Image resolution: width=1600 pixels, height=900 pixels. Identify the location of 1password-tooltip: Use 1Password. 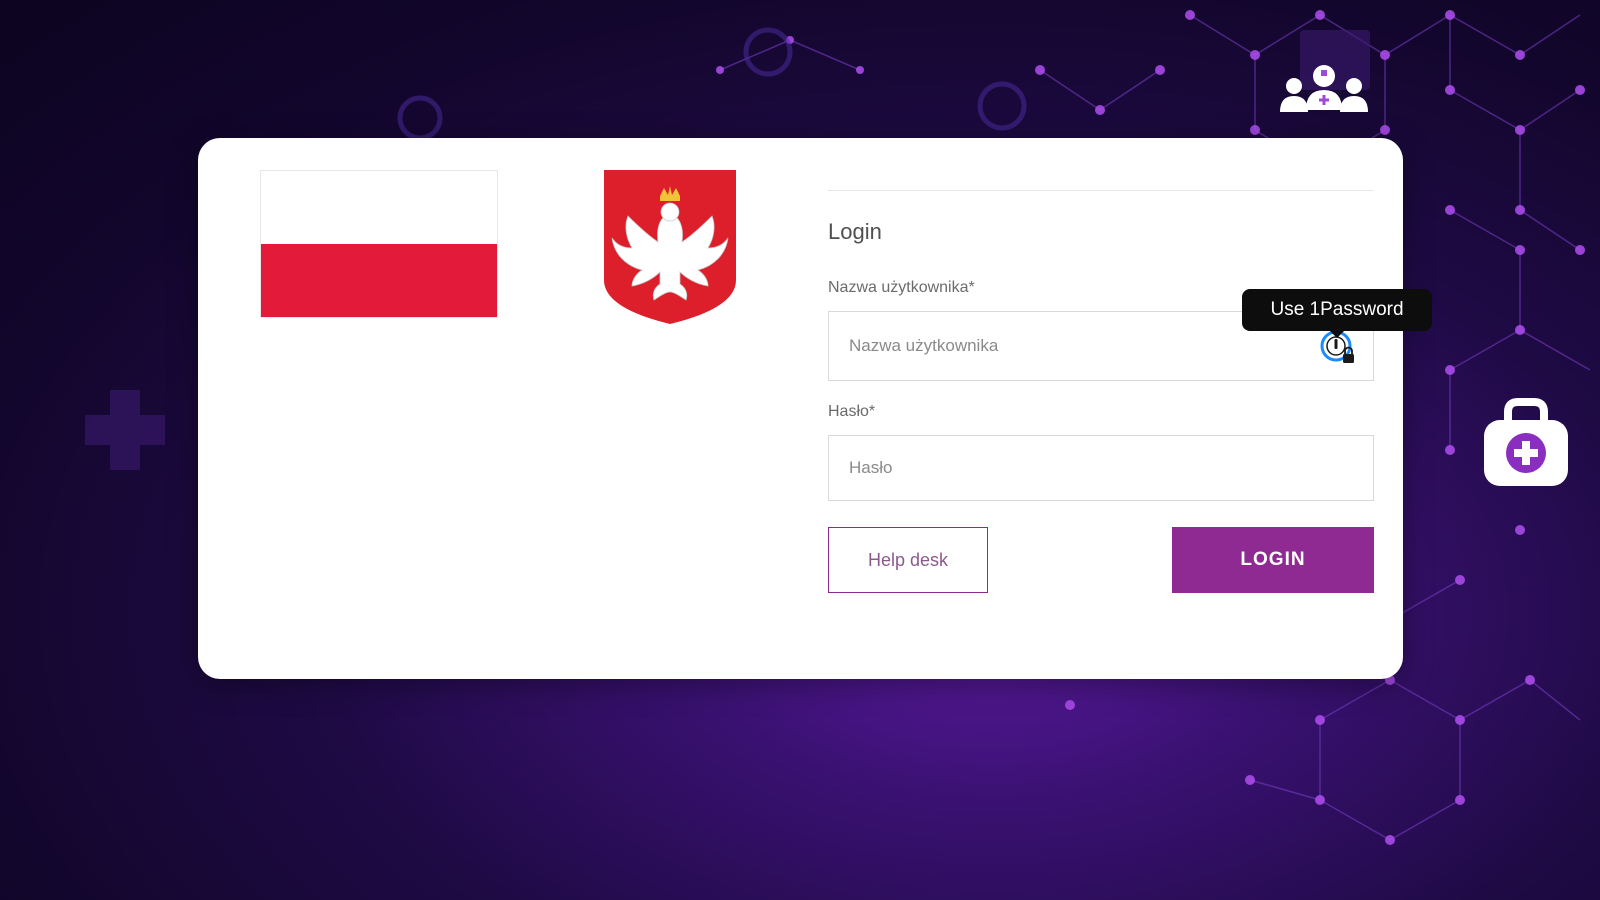
(1337, 313).